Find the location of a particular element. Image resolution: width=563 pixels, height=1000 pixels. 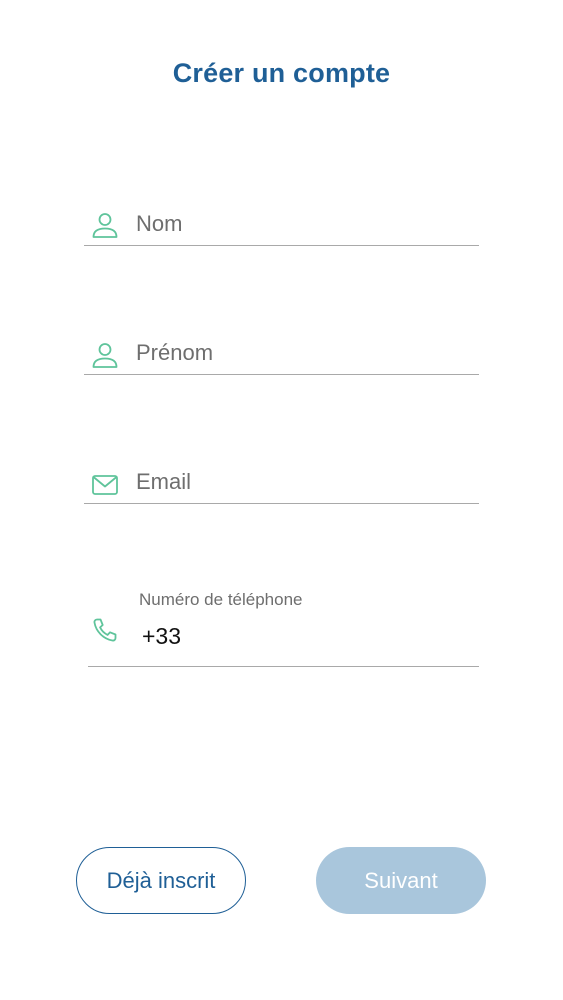

envelope-icon is located at coordinates (105, 485).